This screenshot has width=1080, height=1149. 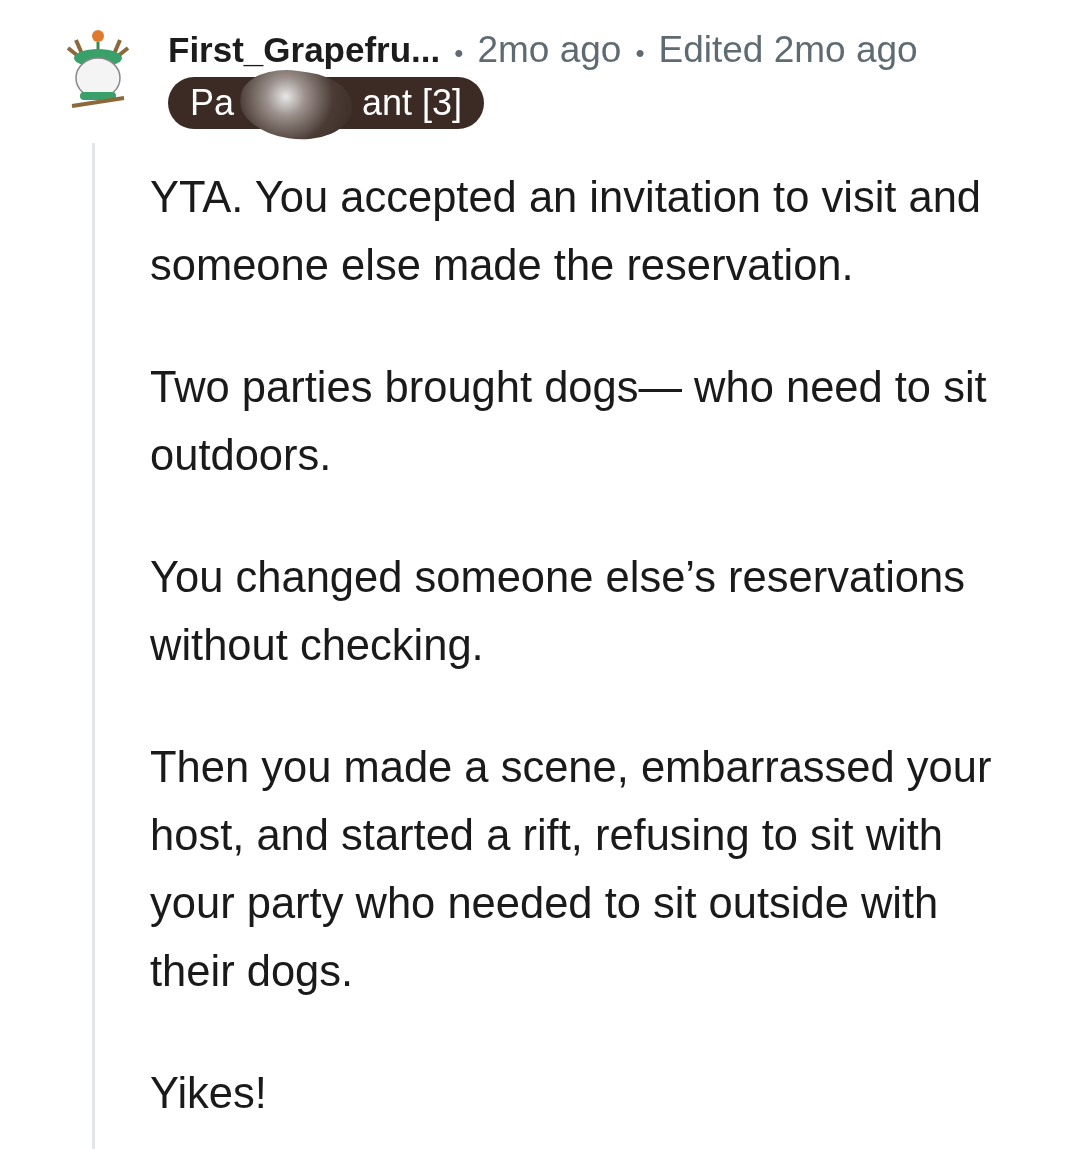 What do you see at coordinates (566, 231) in the screenshot?
I see `comment-paragraph: YTA. You accepted an invitation to visit and someone else made the reservation.` at bounding box center [566, 231].